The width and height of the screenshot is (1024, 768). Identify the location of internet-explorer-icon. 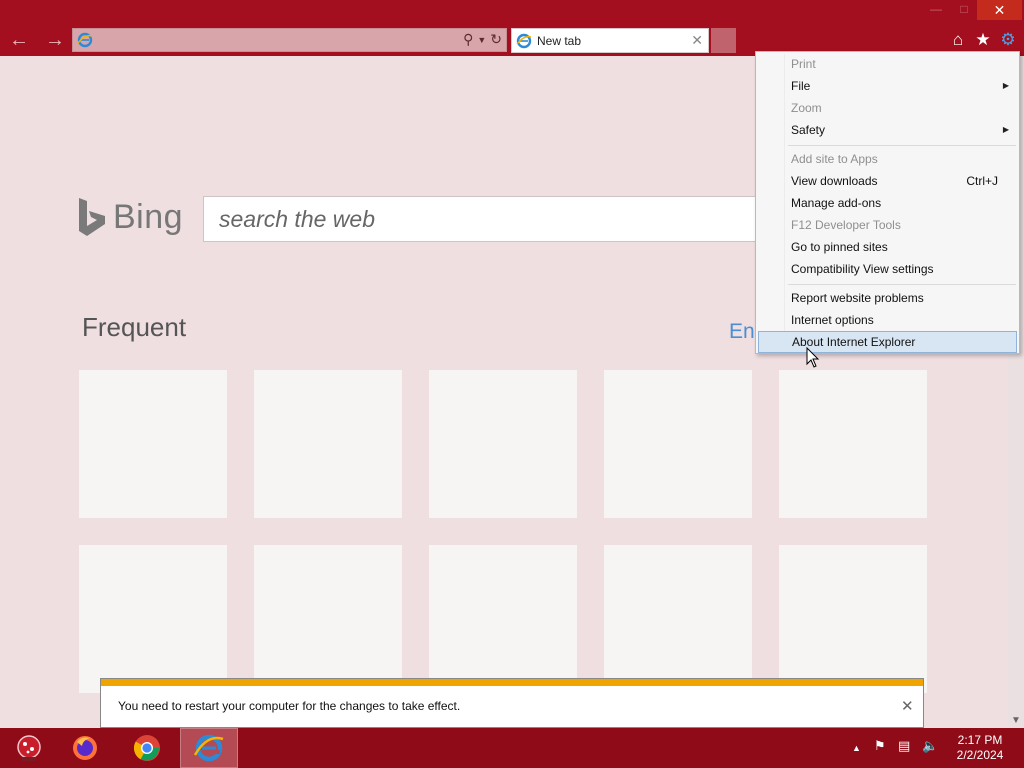
(209, 748).